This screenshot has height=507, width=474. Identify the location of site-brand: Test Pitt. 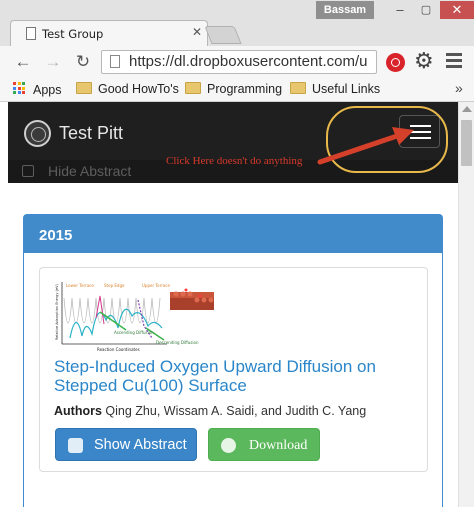
(91, 133).